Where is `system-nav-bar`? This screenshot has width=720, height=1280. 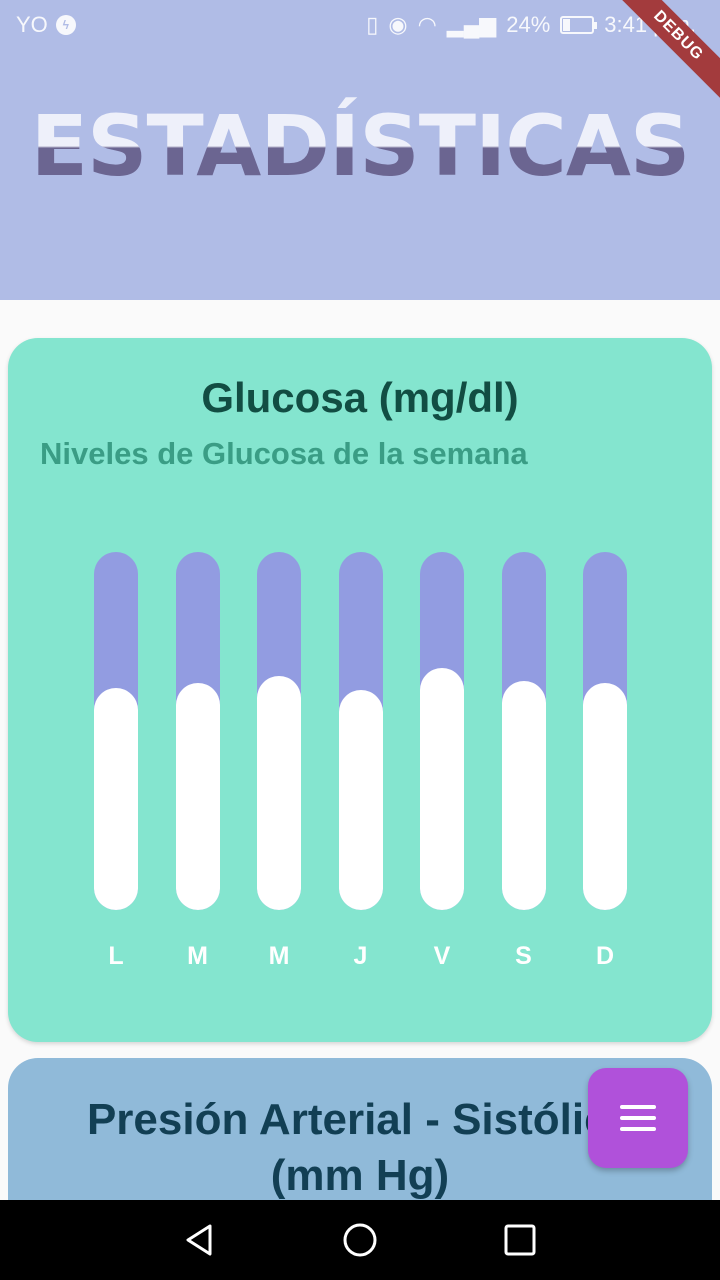 system-nav-bar is located at coordinates (360, 1240).